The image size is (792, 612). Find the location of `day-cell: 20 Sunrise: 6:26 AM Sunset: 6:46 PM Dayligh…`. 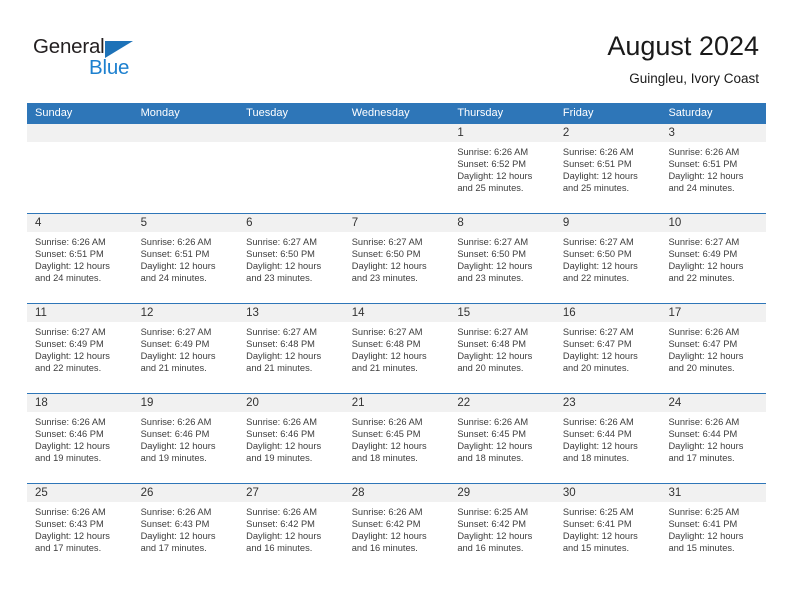

day-cell: 20 Sunrise: 6:26 AM Sunset: 6:46 PM Dayligh… is located at coordinates (291, 438).